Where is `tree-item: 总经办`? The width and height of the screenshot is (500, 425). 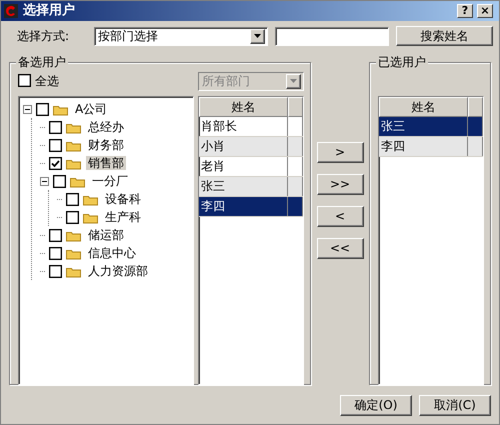 tree-item: 总经办 is located at coordinates (106, 127).